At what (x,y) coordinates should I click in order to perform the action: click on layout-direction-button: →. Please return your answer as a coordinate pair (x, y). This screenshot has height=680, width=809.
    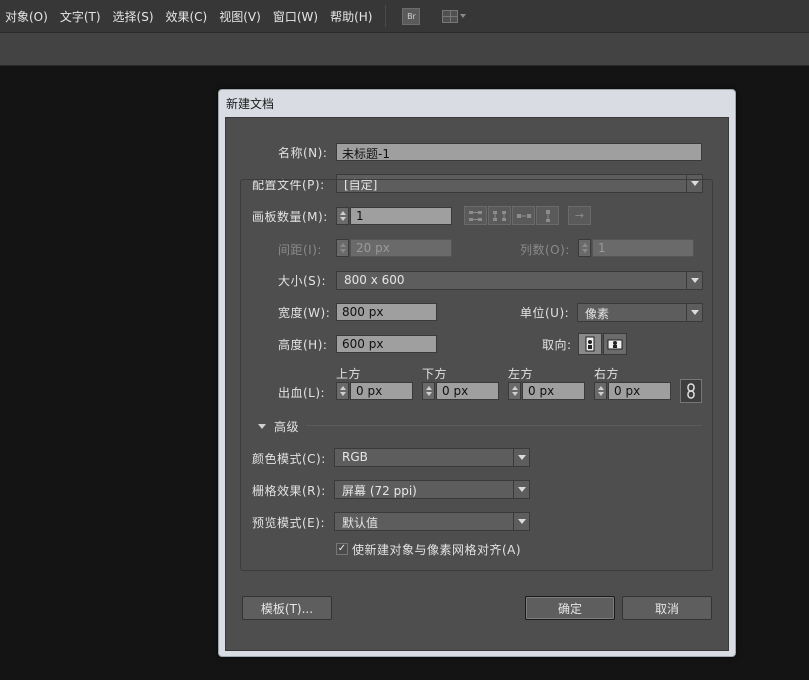
    Looking at the image, I should click on (579, 215).